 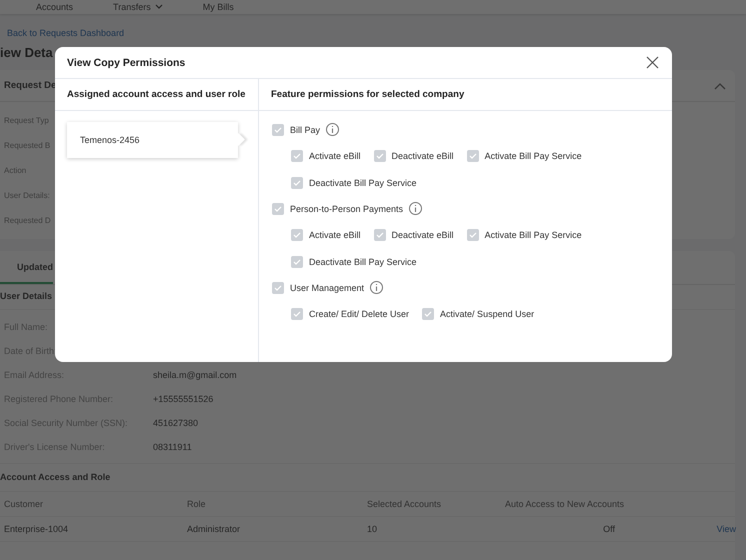 I want to click on checkbox-label: Person-to-Person Payments, so click(x=347, y=209).